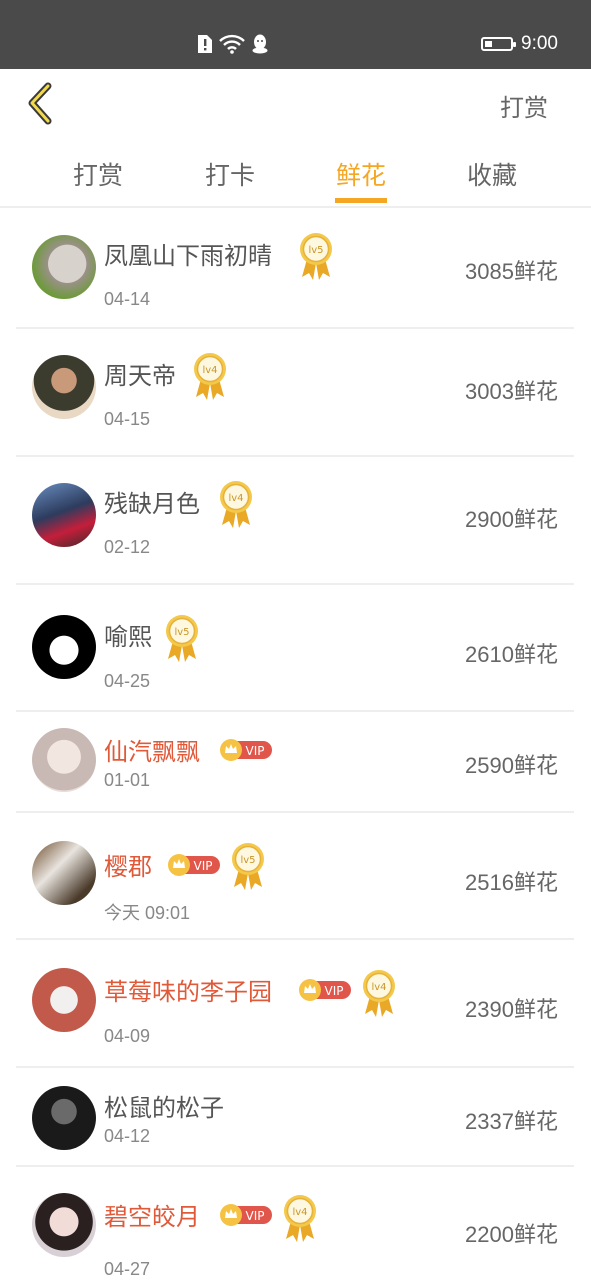 This screenshot has height=1280, width=591. Describe the element at coordinates (511, 1009) in the screenshot. I see `flower-amount: 2390鲜花` at that location.